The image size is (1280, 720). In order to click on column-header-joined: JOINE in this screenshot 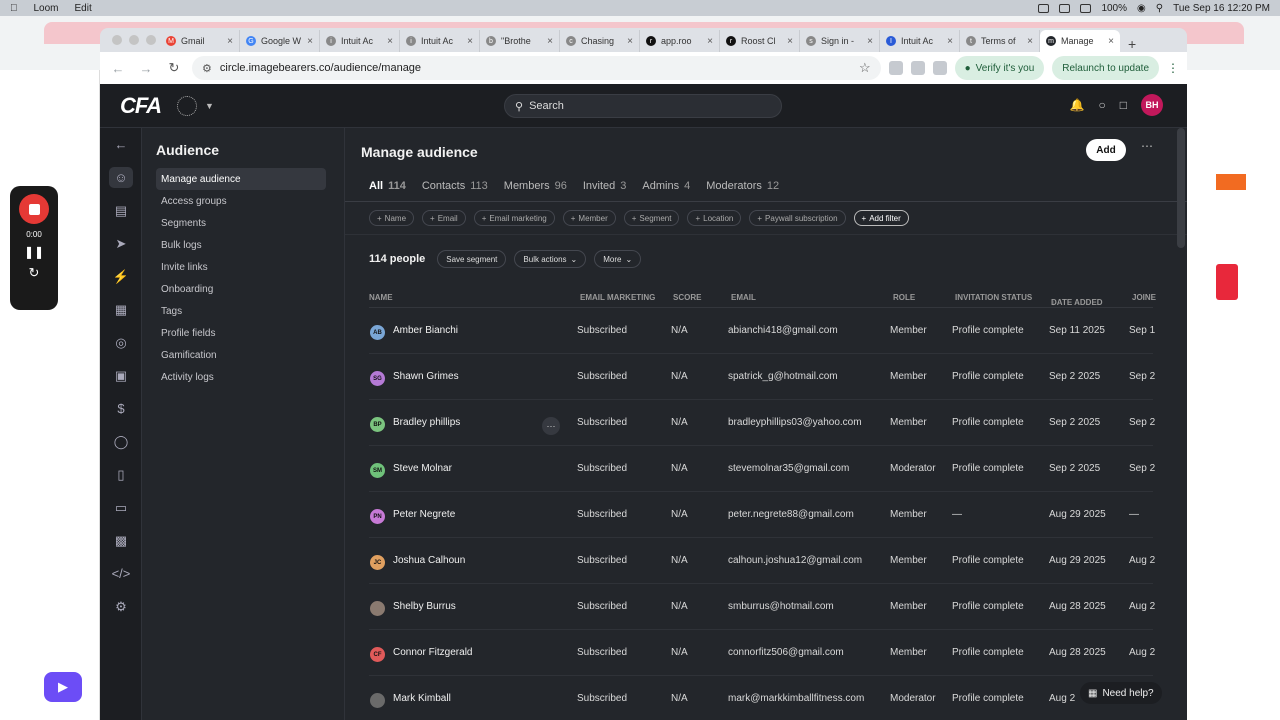, I will do `click(1144, 297)`.